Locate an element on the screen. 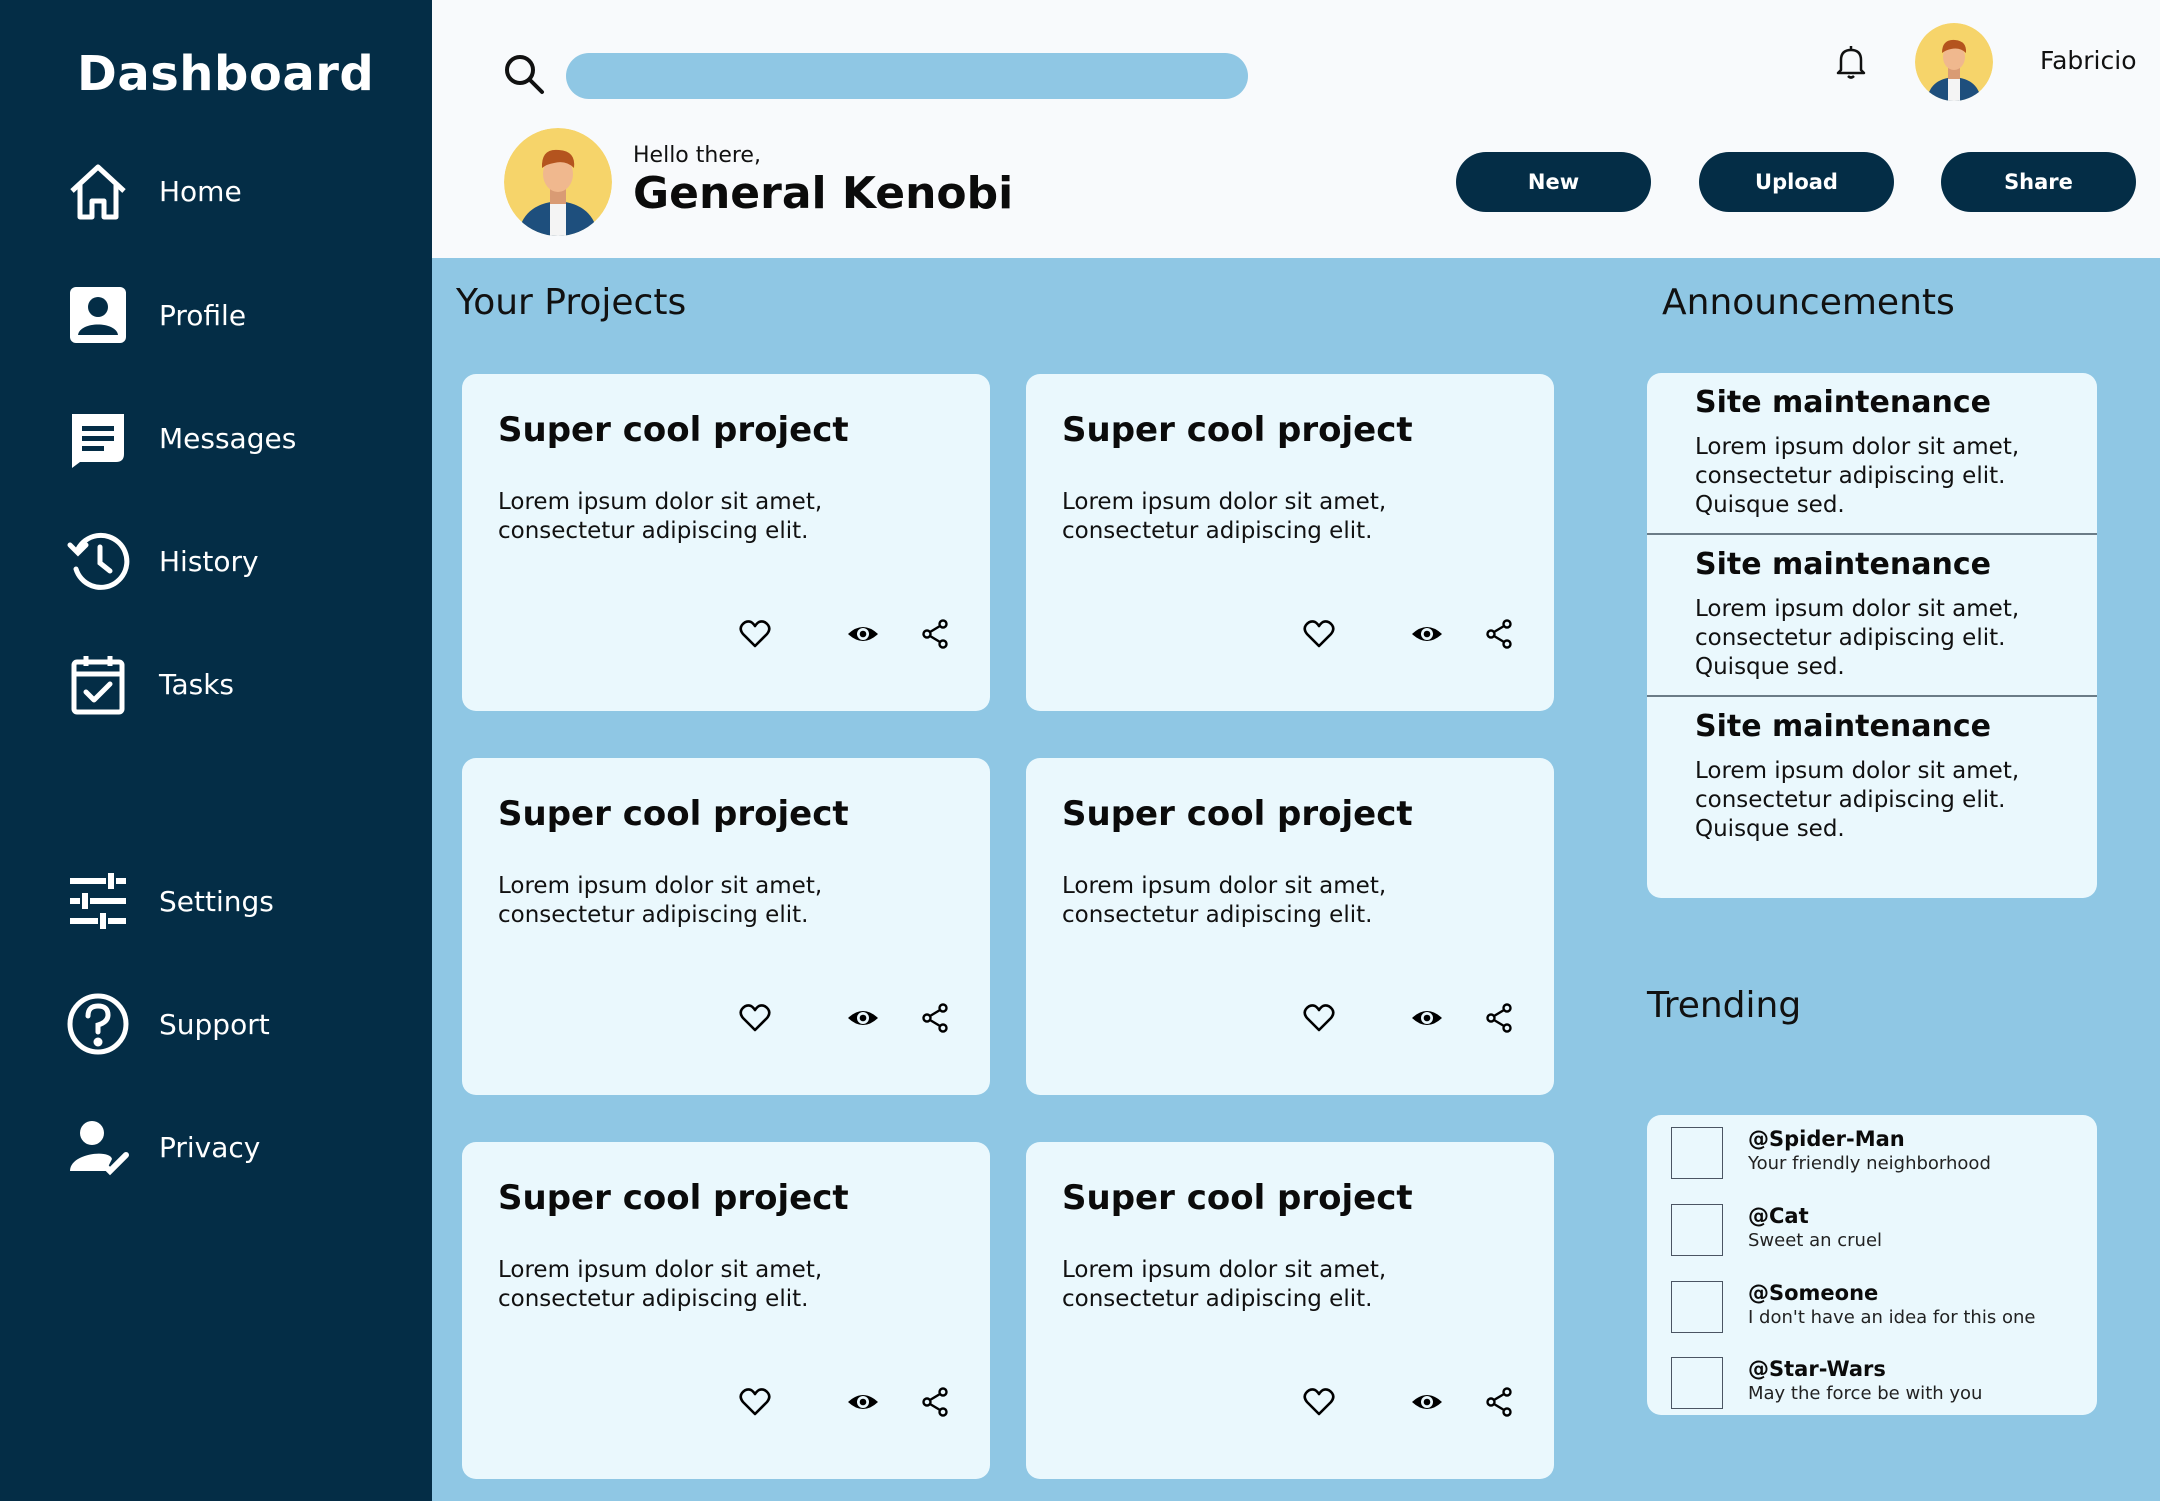  search-icon is located at coordinates (524, 74).